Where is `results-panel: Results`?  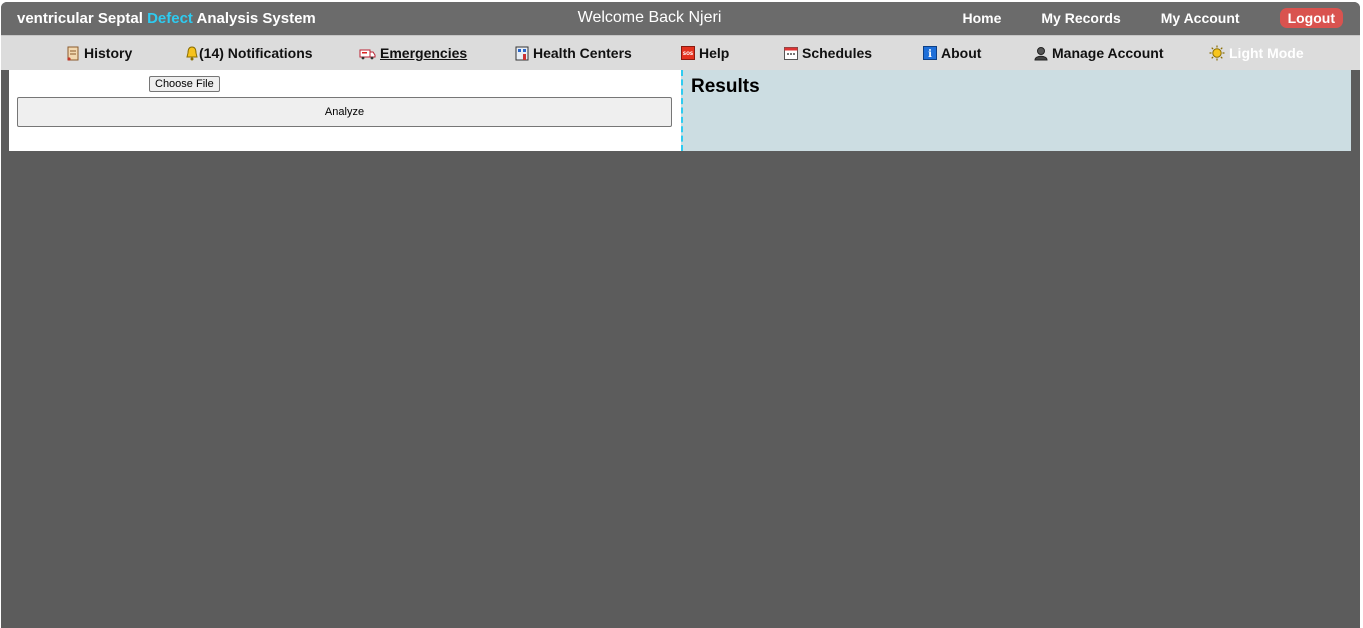 results-panel: Results is located at coordinates (1016, 110).